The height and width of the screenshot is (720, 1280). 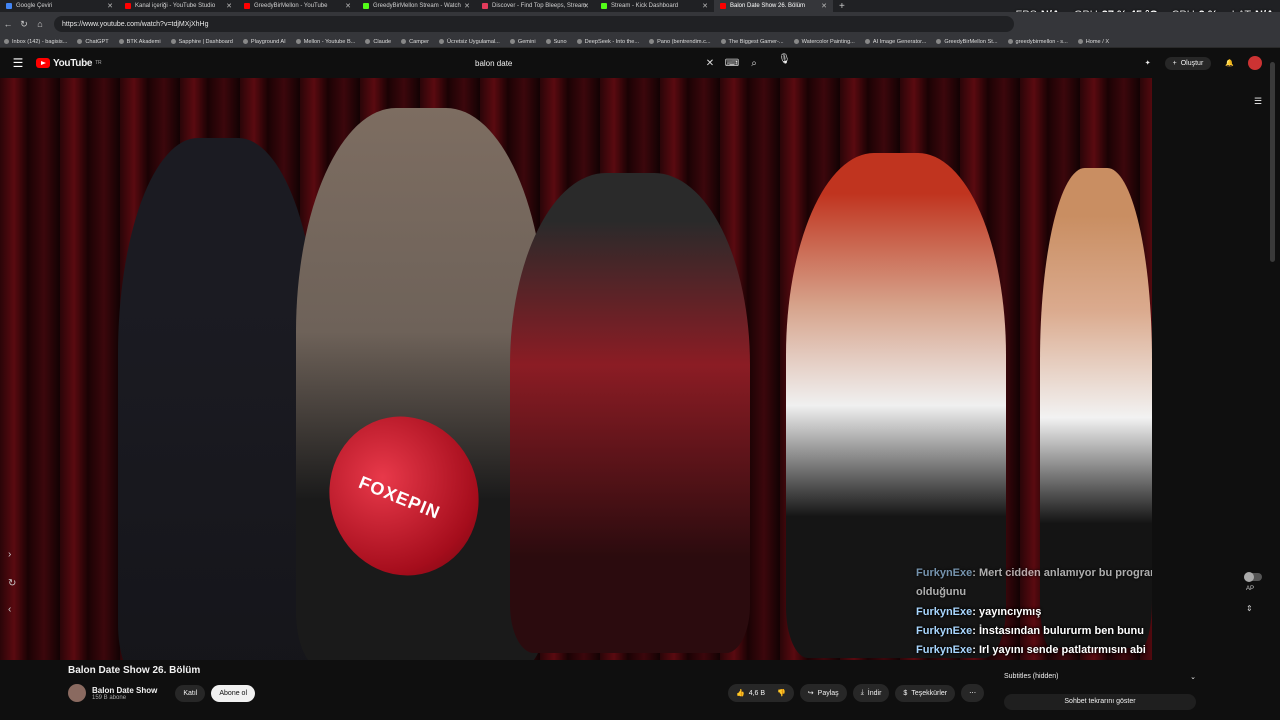 What do you see at coordinates (1272, 162) in the screenshot?
I see `scrollbar` at bounding box center [1272, 162].